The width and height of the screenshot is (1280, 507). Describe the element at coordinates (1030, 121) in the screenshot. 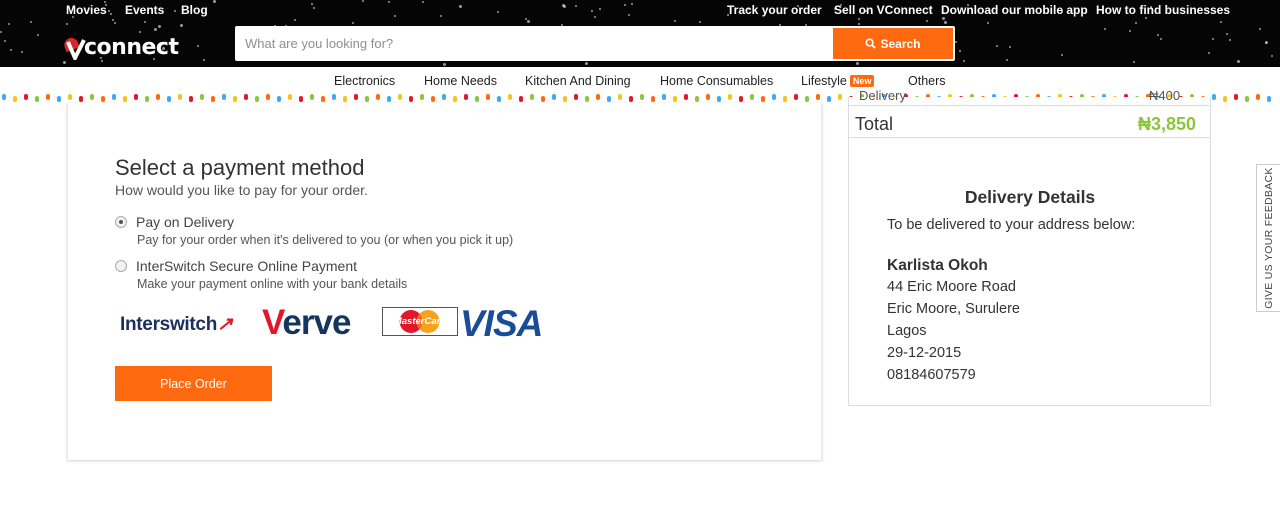

I see `order-total-row: Total ₦3,850` at that location.